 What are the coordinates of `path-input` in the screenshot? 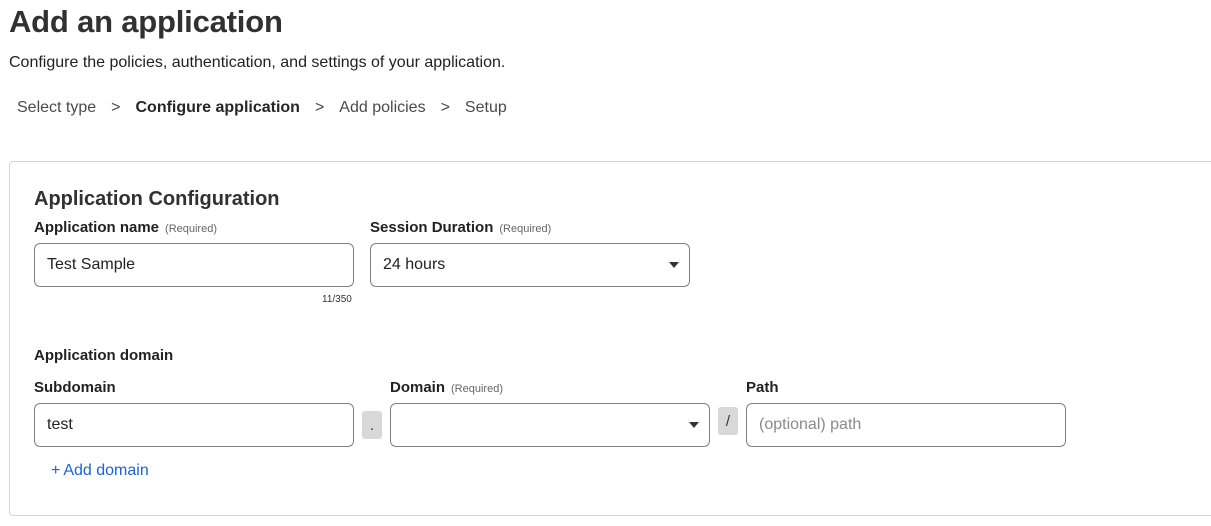 It's located at (906, 425).